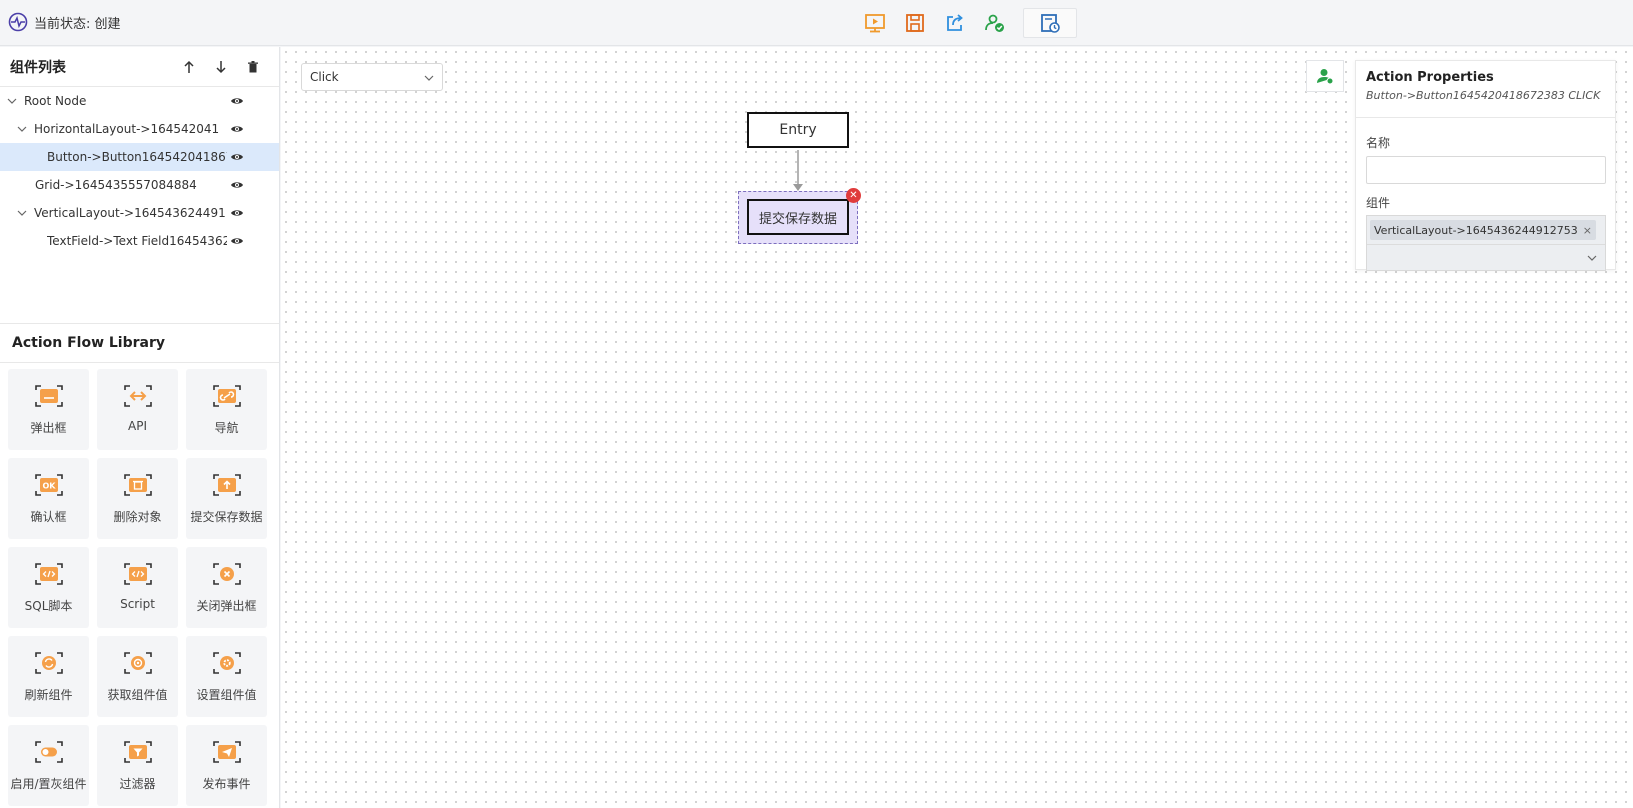  Describe the element at coordinates (48, 409) in the screenshot. I see `library-item-dialog: 弹出框` at that location.